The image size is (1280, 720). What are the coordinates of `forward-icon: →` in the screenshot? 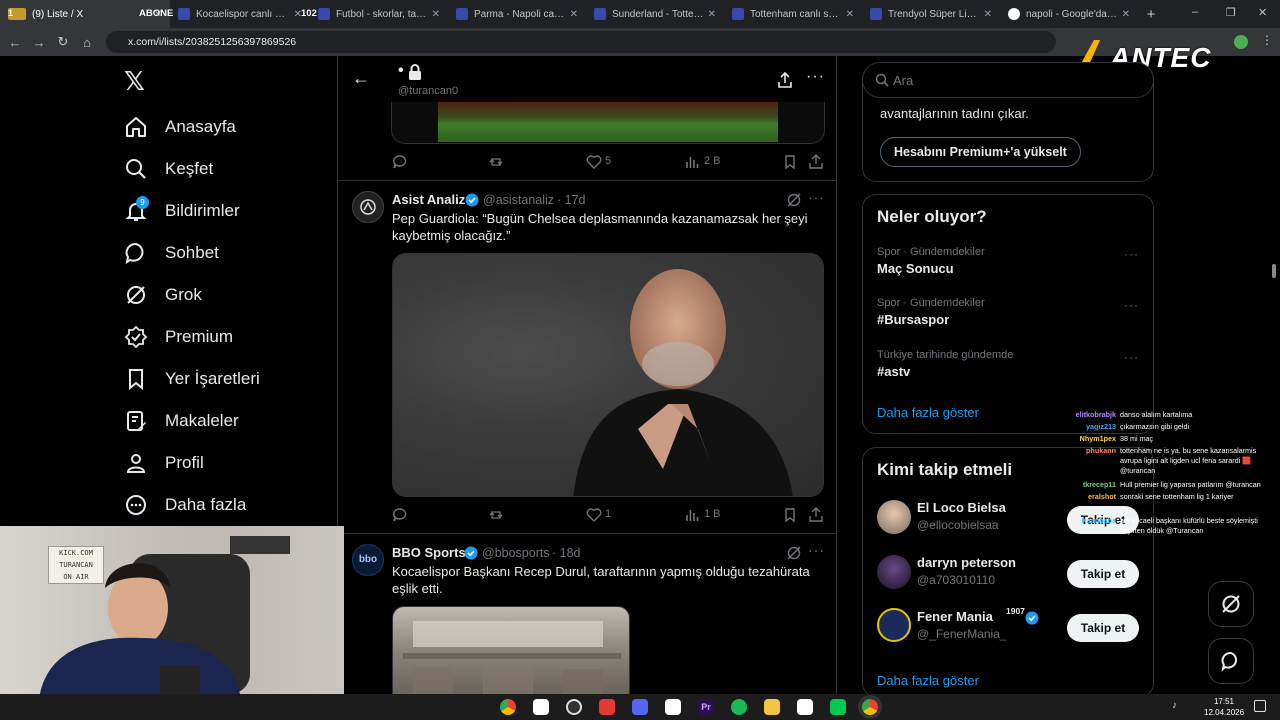 It's located at (39, 42).